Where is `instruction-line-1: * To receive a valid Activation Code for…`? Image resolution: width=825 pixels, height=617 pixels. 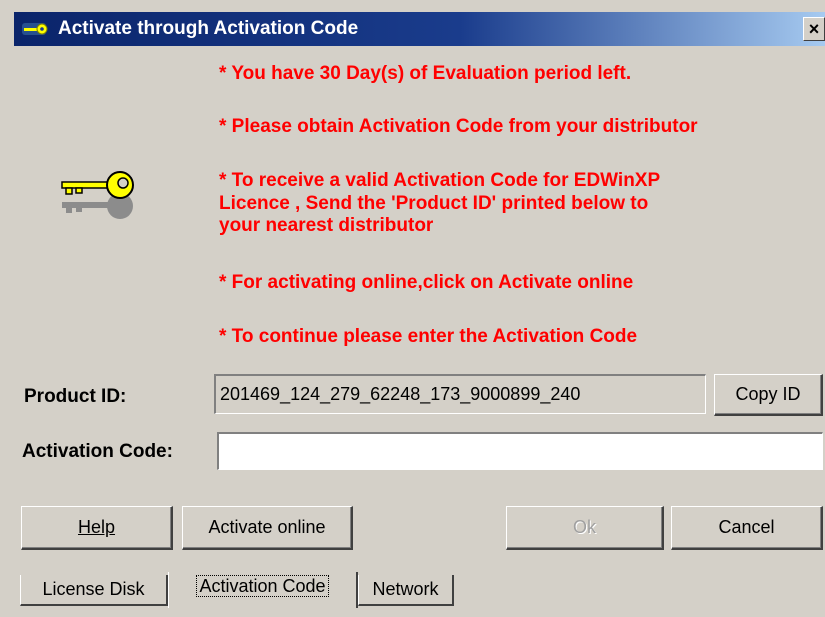 instruction-line-1: * To receive a valid Activation Code for… is located at coordinates (440, 180).